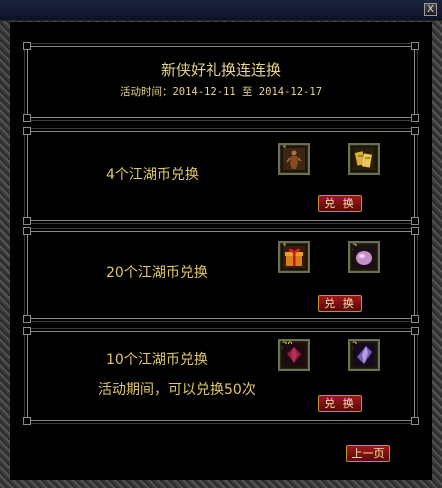  I want to click on item-slot, so click(364, 159).